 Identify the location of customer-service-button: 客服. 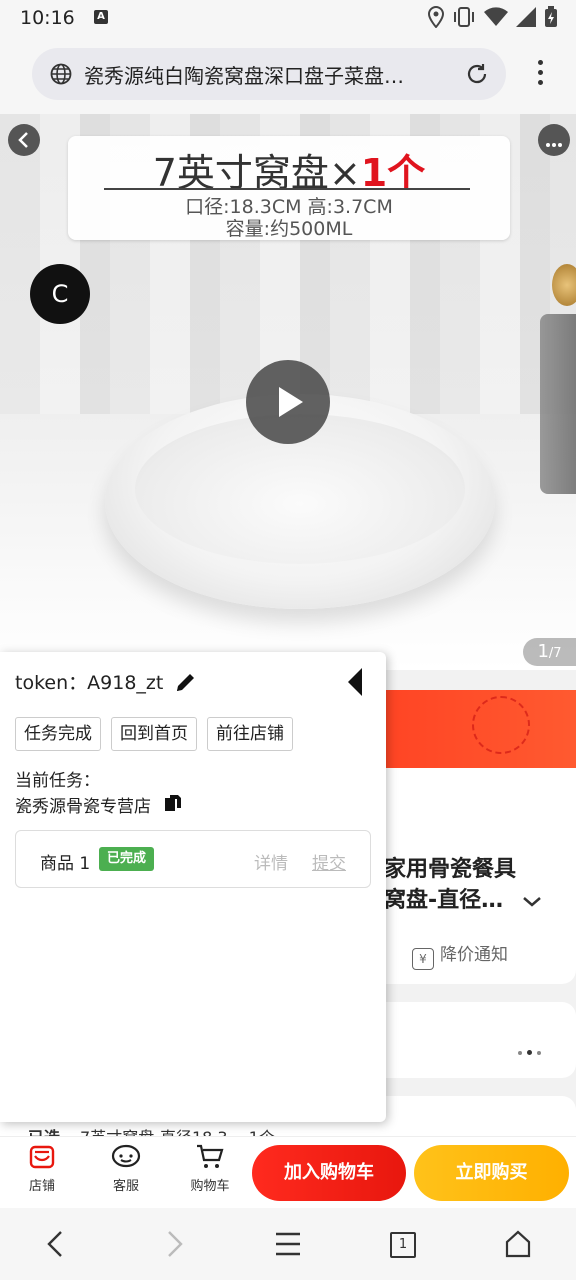
(126, 1168).